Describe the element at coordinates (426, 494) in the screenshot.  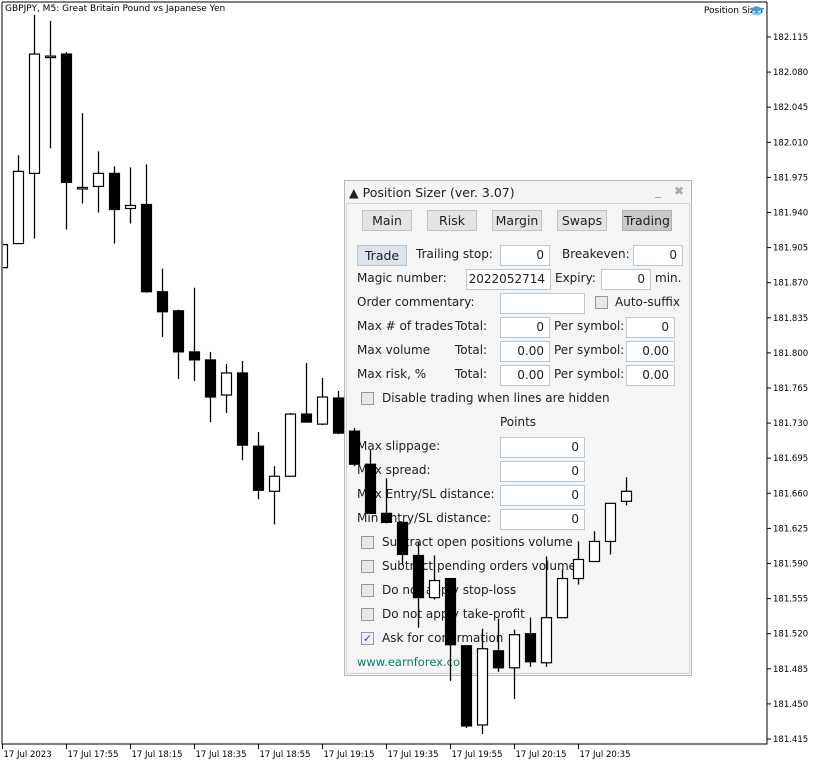
I see `max-entry-sl-label: Max Entry/SL distance:` at that location.